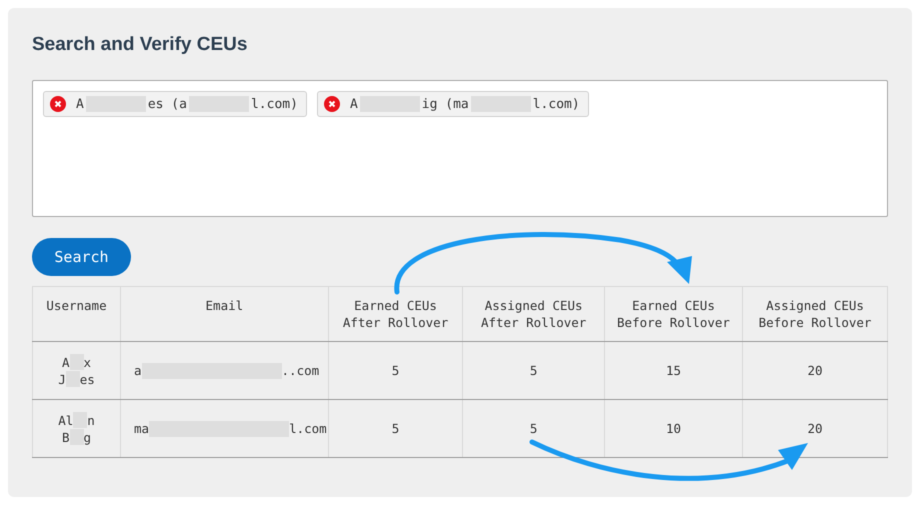 Image resolution: width=920 pixels, height=505 pixels. What do you see at coordinates (91, 420) in the screenshot?
I see `username-text: n` at bounding box center [91, 420].